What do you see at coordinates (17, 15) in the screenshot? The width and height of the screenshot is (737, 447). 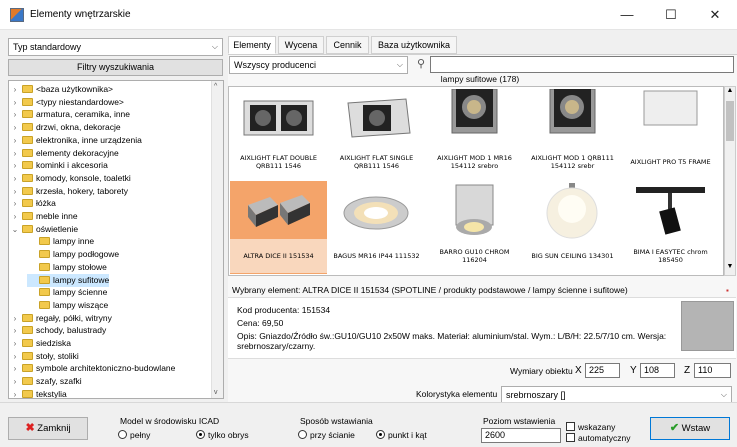 I see `app-icon` at bounding box center [17, 15].